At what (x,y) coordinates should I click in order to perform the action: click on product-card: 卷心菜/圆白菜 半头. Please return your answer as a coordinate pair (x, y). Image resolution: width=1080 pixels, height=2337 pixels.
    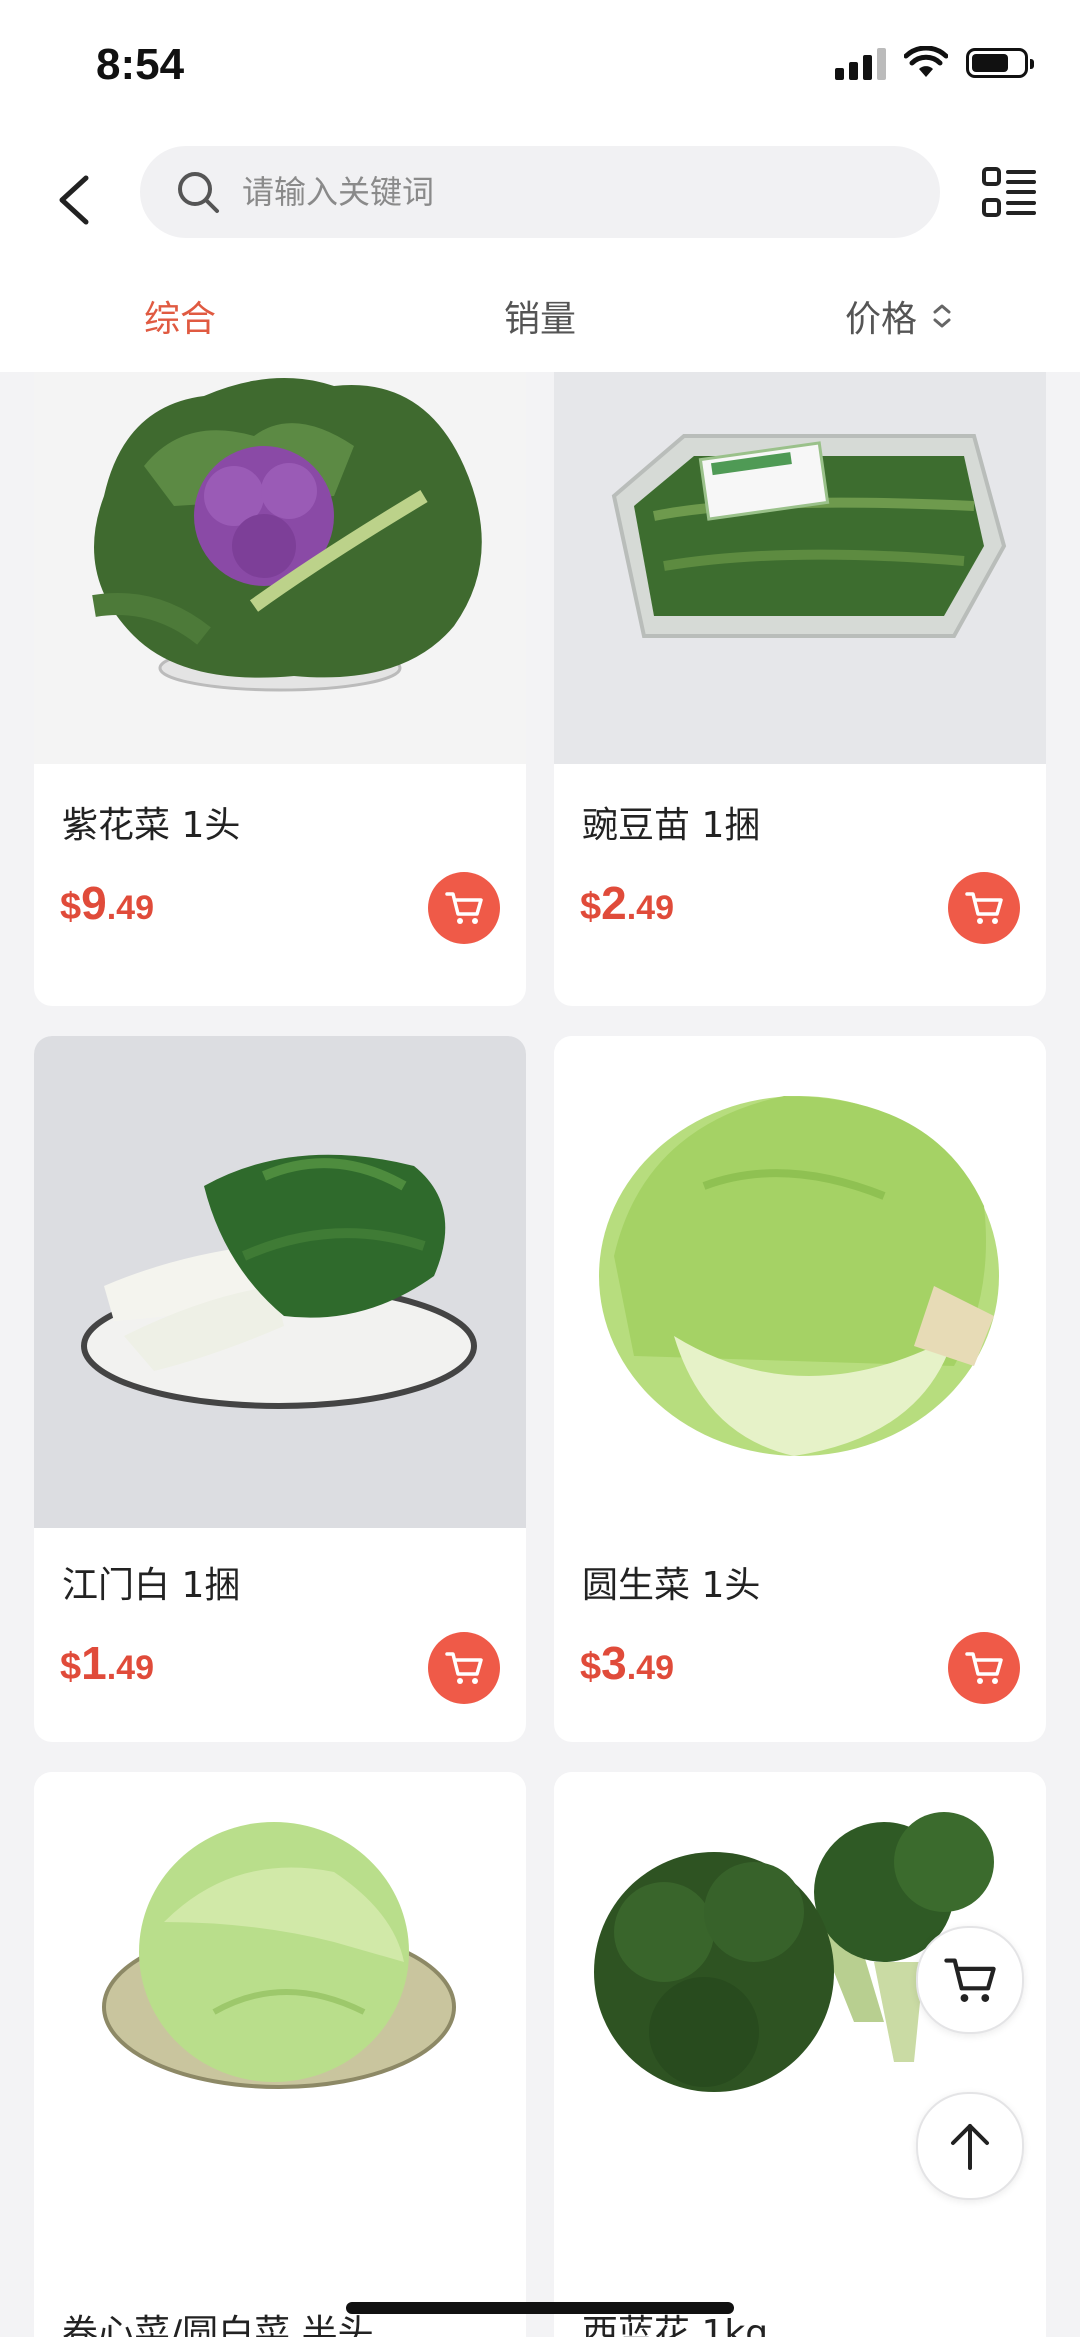
    Looking at the image, I should click on (280, 2054).